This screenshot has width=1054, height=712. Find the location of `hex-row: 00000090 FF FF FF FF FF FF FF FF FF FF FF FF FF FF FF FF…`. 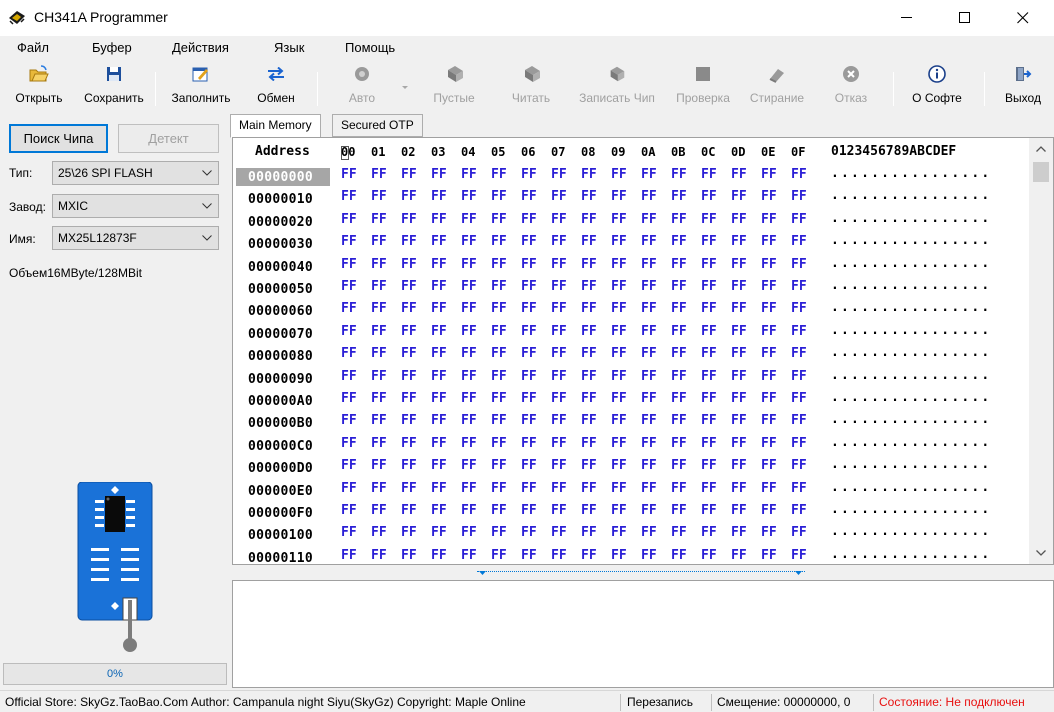

hex-row: 00000090 FF FF FF FF FF FF FF FF FF FF FF FF FF FF FF FF… is located at coordinates (630, 378).